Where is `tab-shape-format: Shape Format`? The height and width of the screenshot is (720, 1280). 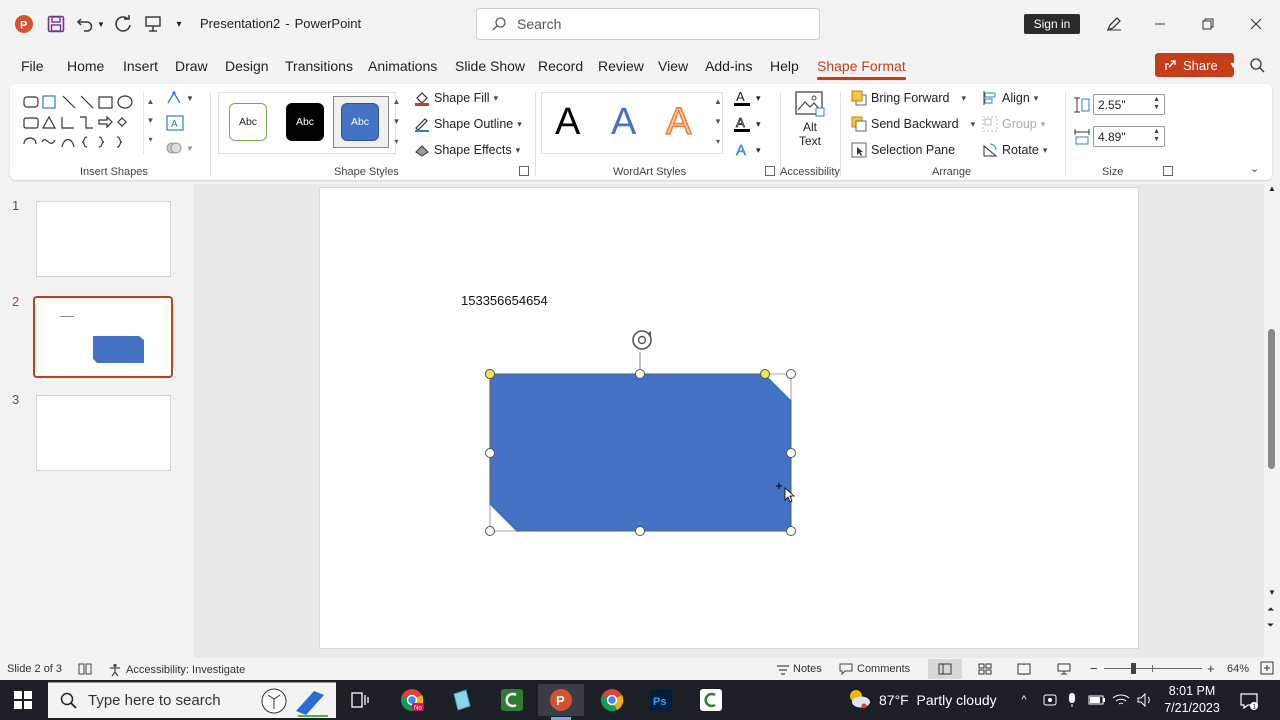
tab-shape-format: Shape Format is located at coordinates (861, 69).